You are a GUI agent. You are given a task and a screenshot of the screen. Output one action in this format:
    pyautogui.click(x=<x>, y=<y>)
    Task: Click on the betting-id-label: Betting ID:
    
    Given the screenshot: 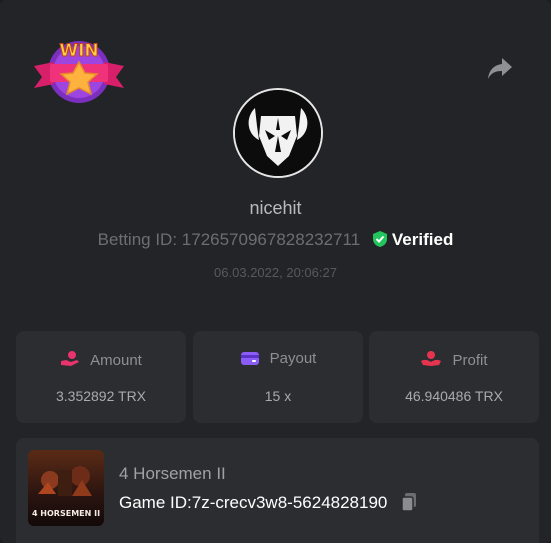 What is the action you would take?
    pyautogui.click(x=137, y=239)
    